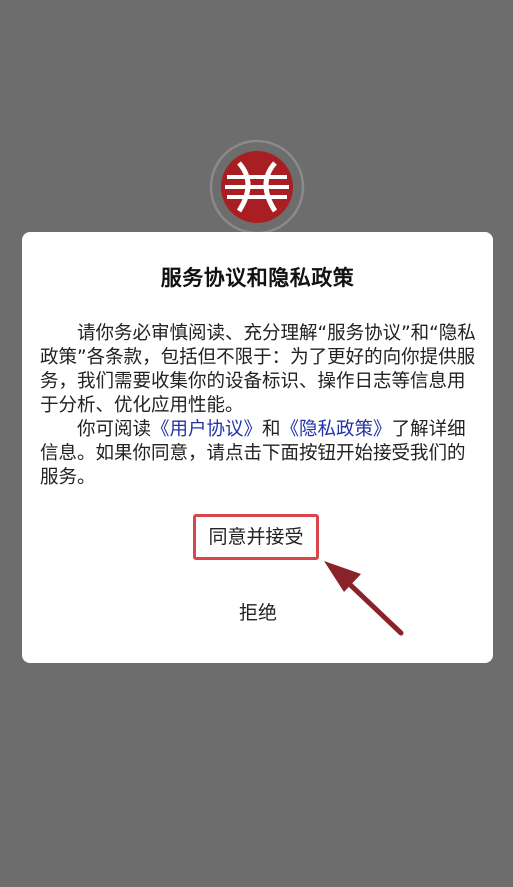 The image size is (513, 887). Describe the element at coordinates (257, 278) in the screenshot. I see `dialog-title: 服务协议和隐私政策` at that location.